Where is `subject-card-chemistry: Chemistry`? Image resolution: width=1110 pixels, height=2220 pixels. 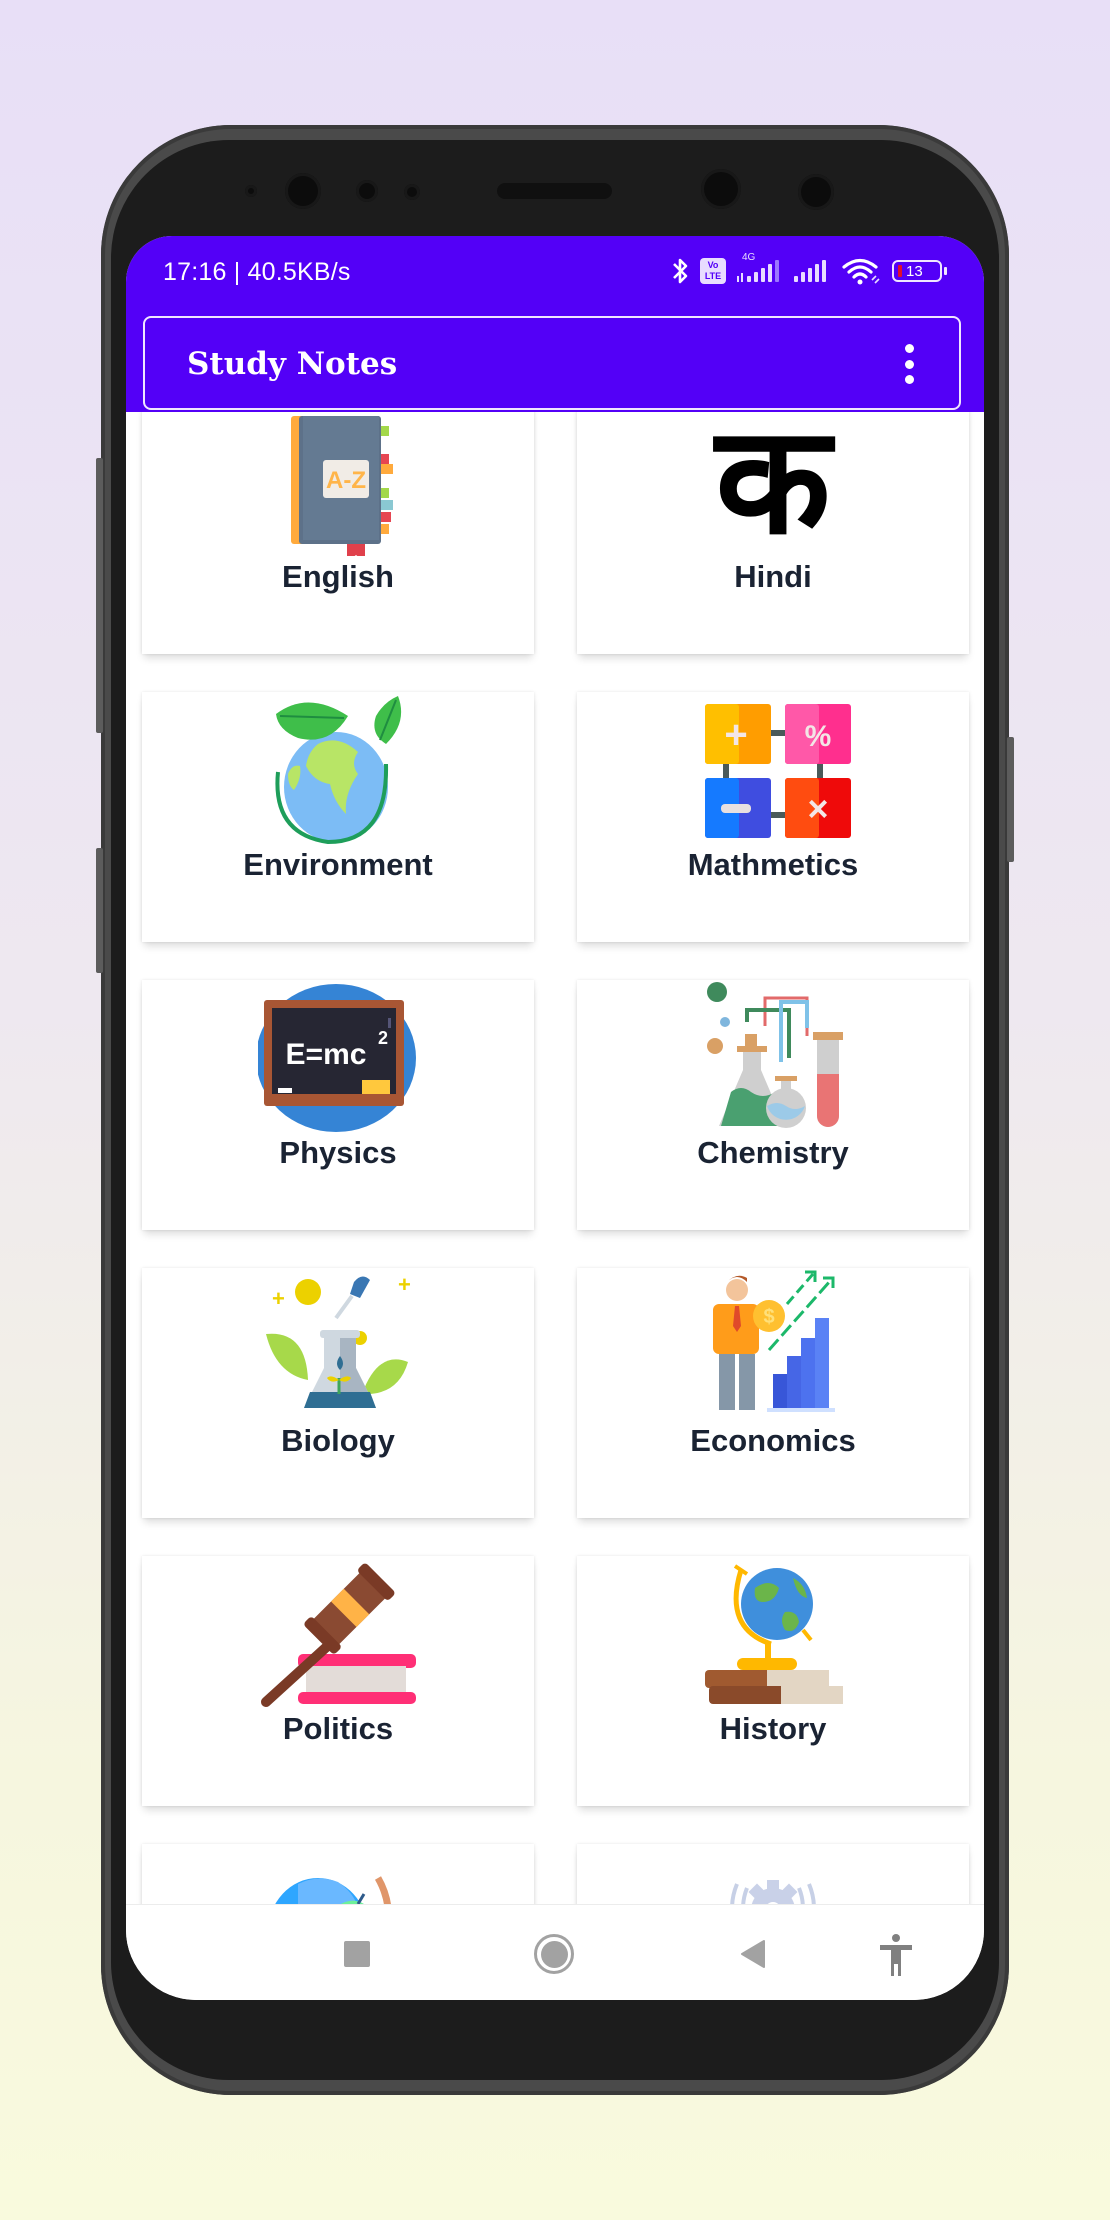
subject-card-chemistry: Chemistry is located at coordinates (773, 1105).